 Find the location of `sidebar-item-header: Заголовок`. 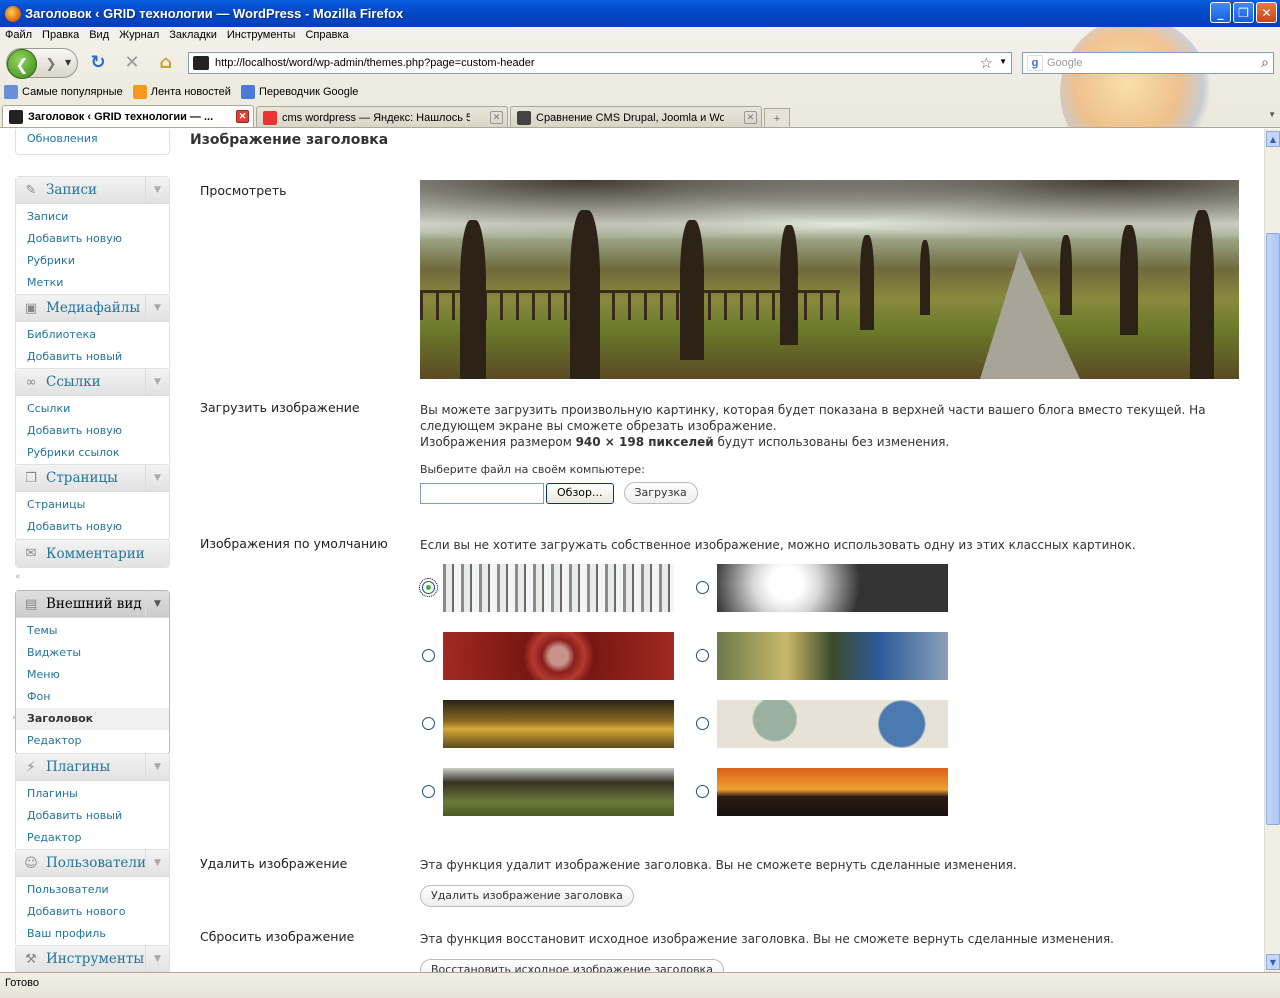

sidebar-item-header: Заголовок is located at coordinates (92, 719).